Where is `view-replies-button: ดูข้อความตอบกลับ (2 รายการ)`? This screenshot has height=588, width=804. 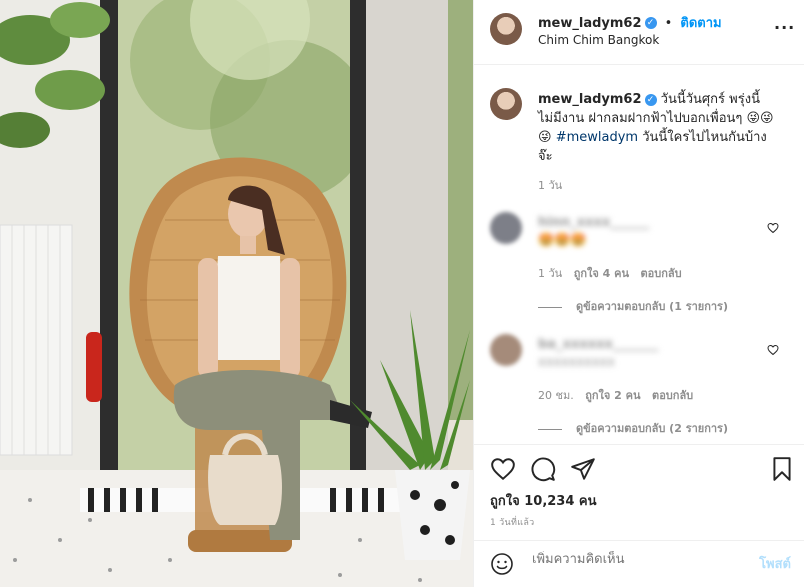 view-replies-button: ดูข้อความตอบกลับ (2 รายการ) is located at coordinates (633, 428).